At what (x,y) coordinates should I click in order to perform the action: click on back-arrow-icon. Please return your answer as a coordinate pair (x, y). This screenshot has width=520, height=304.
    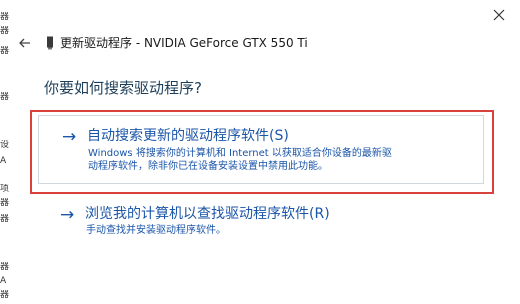
    Looking at the image, I should click on (24, 43).